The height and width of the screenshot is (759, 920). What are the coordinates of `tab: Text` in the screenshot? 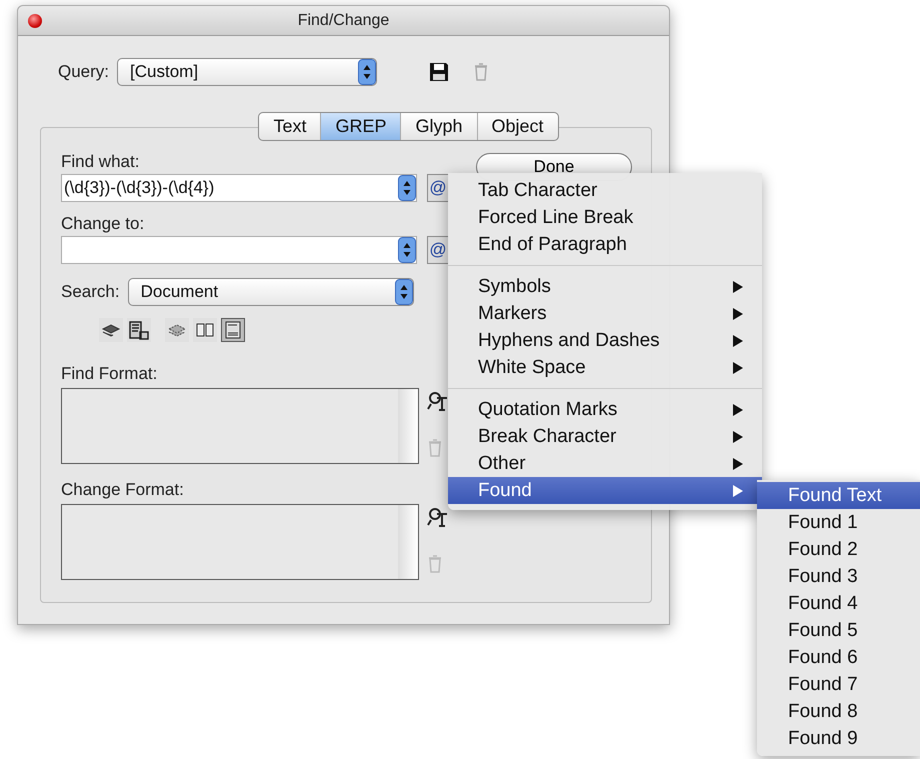 It's located at (289, 126).